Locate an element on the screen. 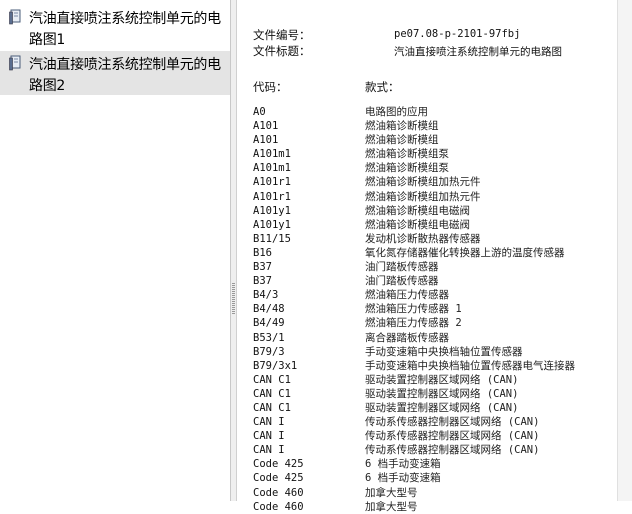 This screenshot has width=632, height=514. tree-item-circuit-diagram-2: 汽油直接喷注系统控制单元的电路图2 is located at coordinates (115, 73).